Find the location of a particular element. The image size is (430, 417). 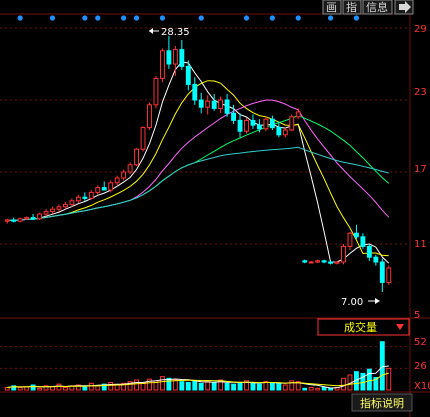

volume-indicator-selector: 成交量 is located at coordinates (363, 327).